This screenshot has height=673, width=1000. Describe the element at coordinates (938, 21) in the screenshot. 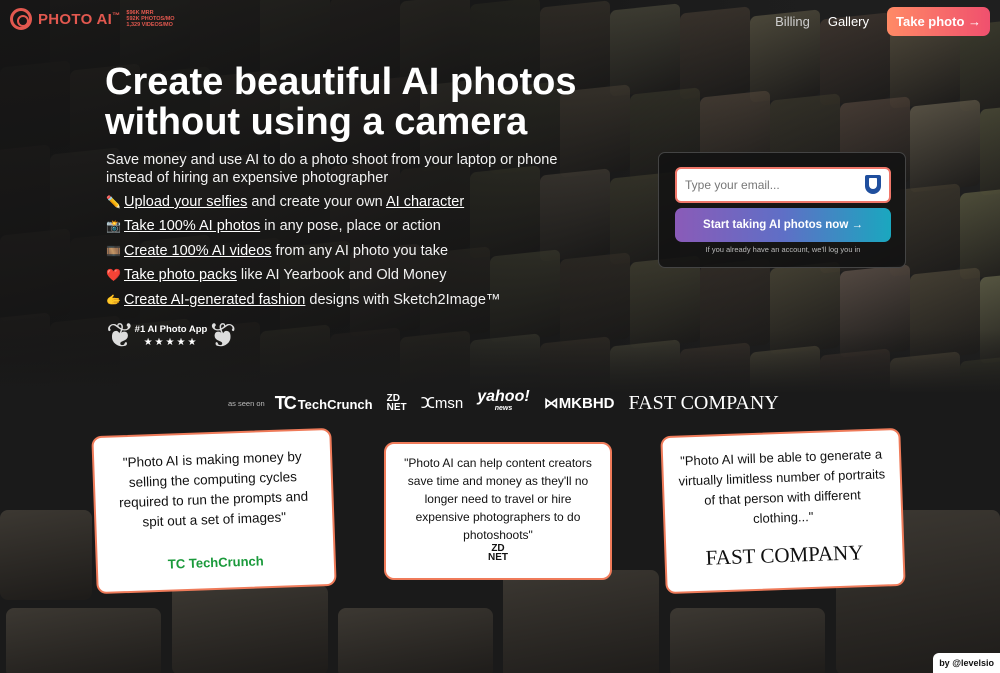

I see `take-photo-button: Take photo →` at that location.